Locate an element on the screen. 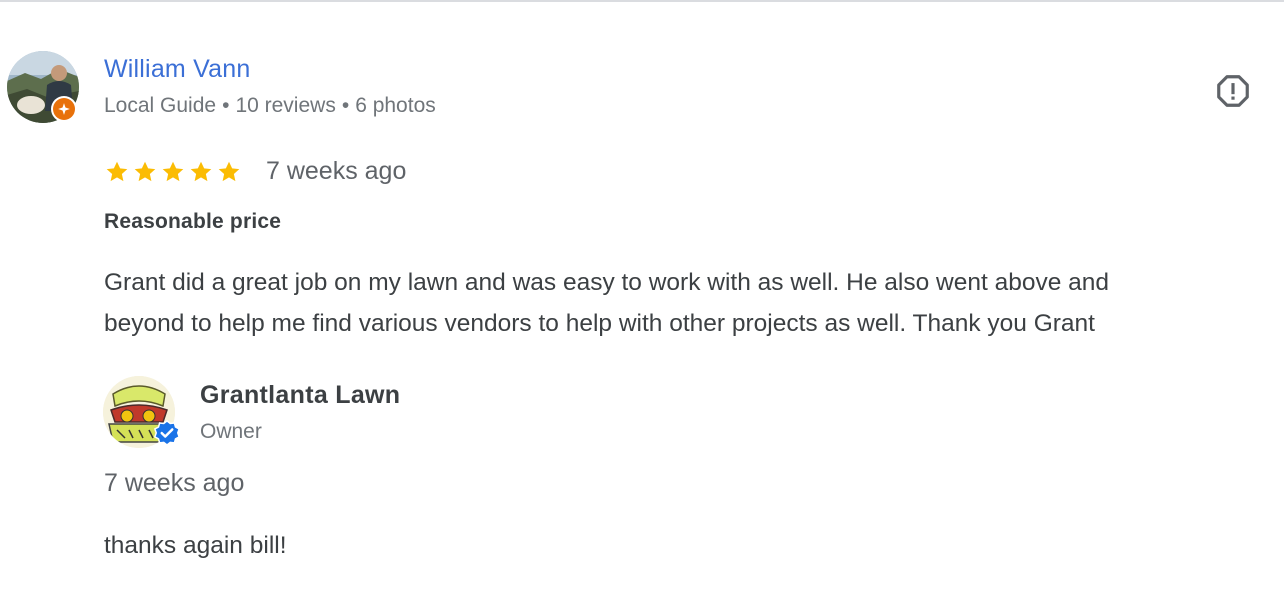  star-rating is located at coordinates (173, 172).